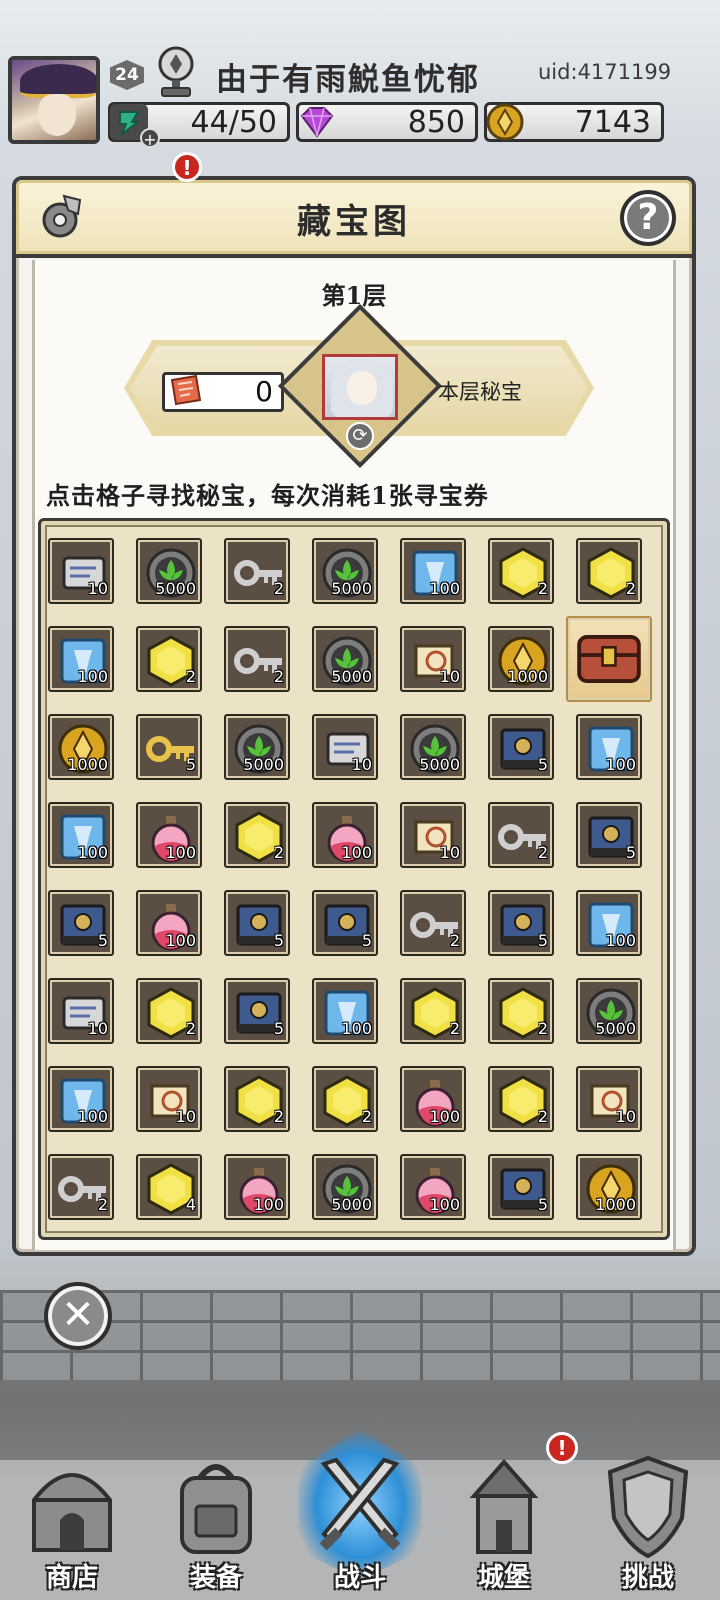 The width and height of the screenshot is (720, 1600). Describe the element at coordinates (169, 1187) in the screenshot. I see `grid-cell: 4` at that location.